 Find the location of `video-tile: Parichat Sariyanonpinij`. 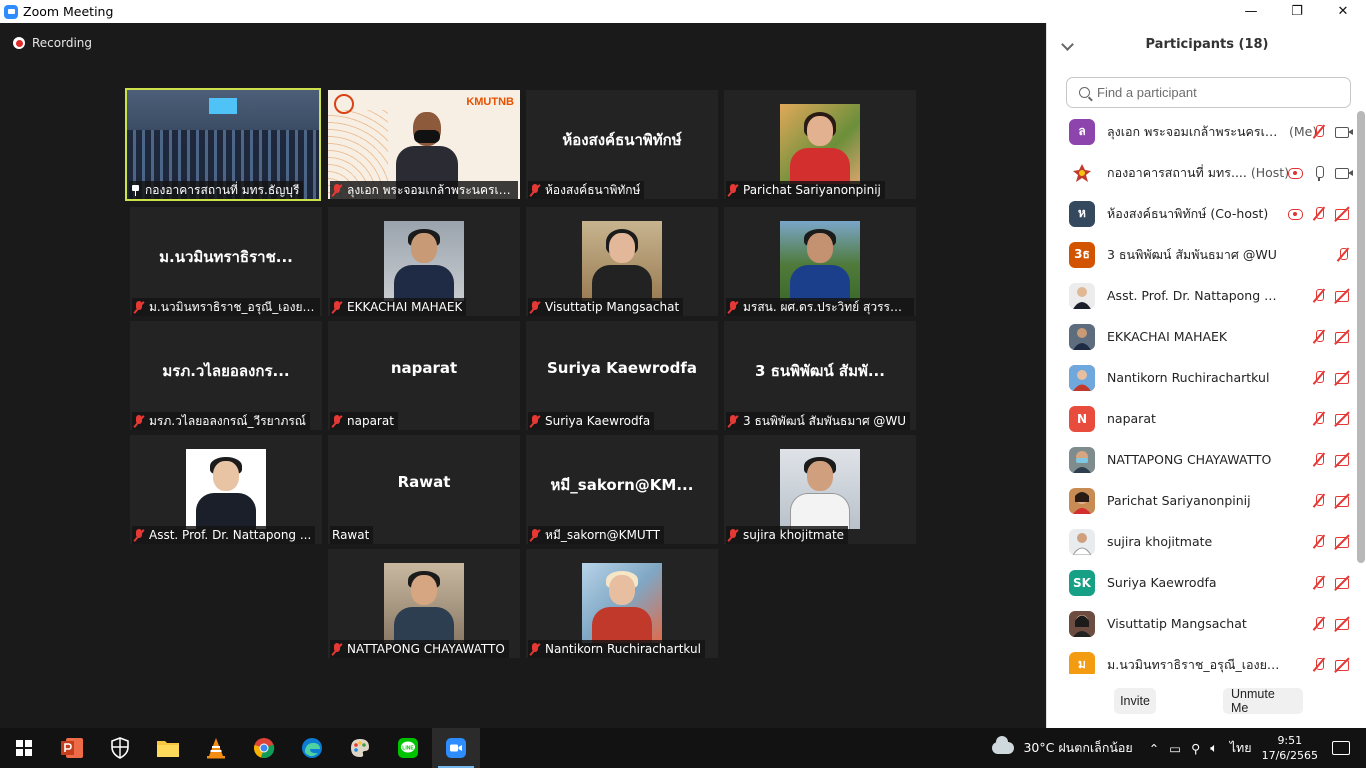

video-tile: Parichat Sariyanonpinij is located at coordinates (820, 144).